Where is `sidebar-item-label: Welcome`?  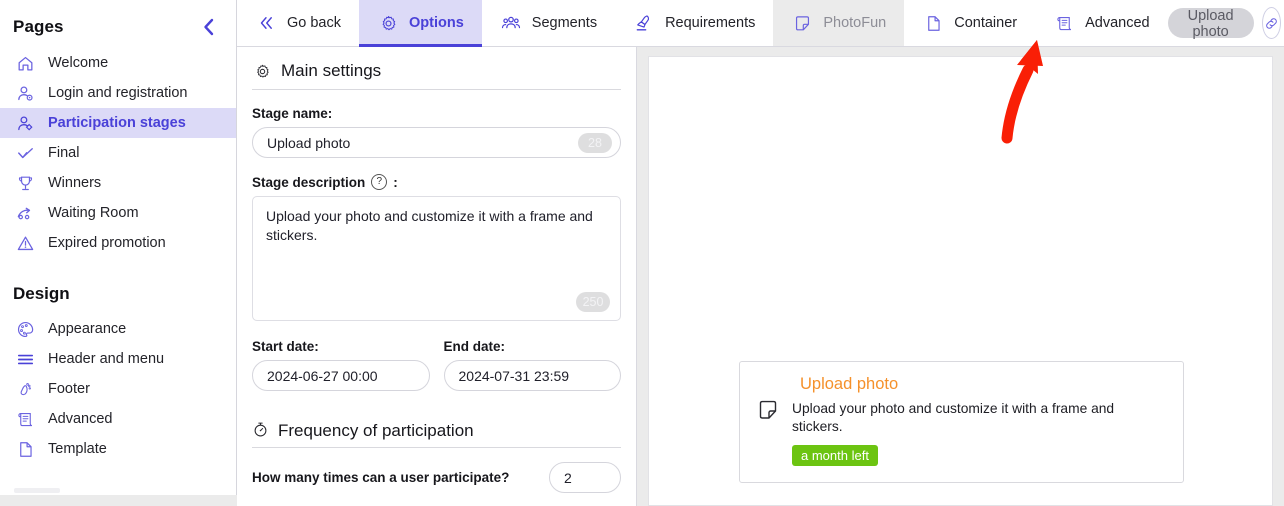 sidebar-item-label: Welcome is located at coordinates (78, 63).